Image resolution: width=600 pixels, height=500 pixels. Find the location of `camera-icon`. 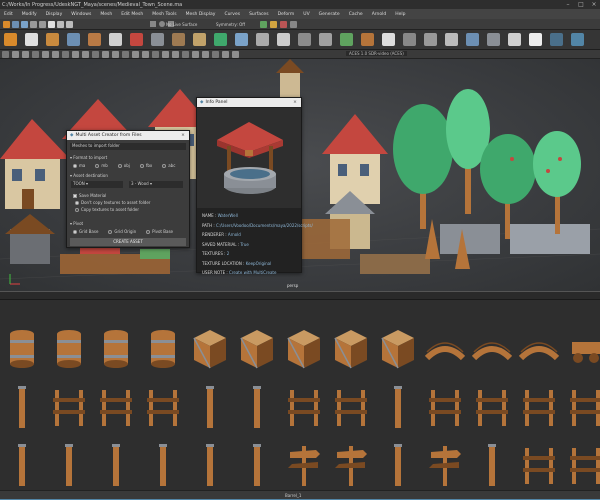

camera-icon is located at coordinates (472, 39).